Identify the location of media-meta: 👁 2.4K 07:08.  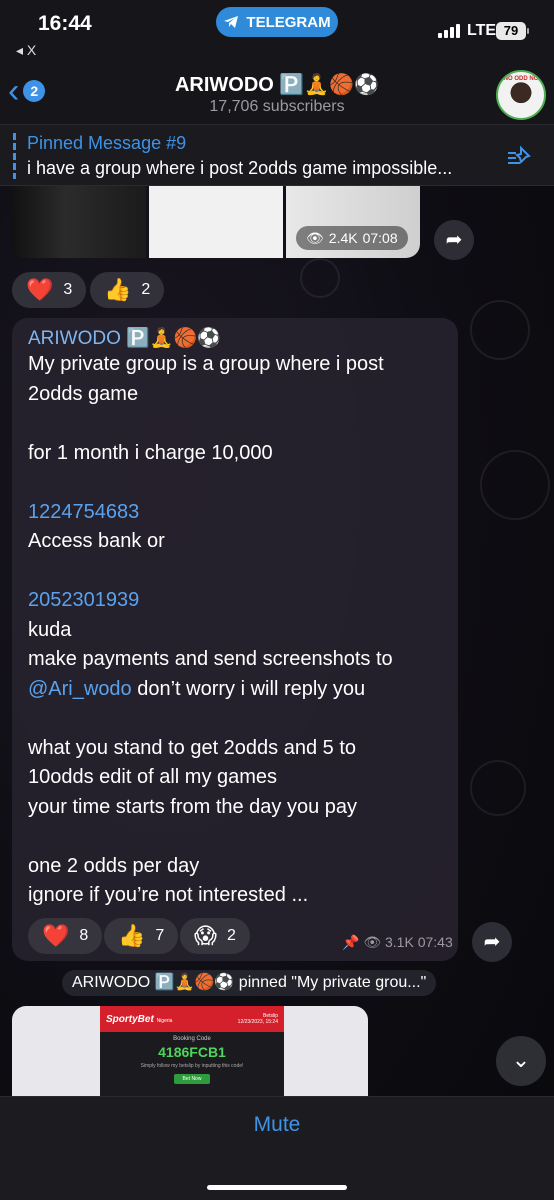
(352, 238).